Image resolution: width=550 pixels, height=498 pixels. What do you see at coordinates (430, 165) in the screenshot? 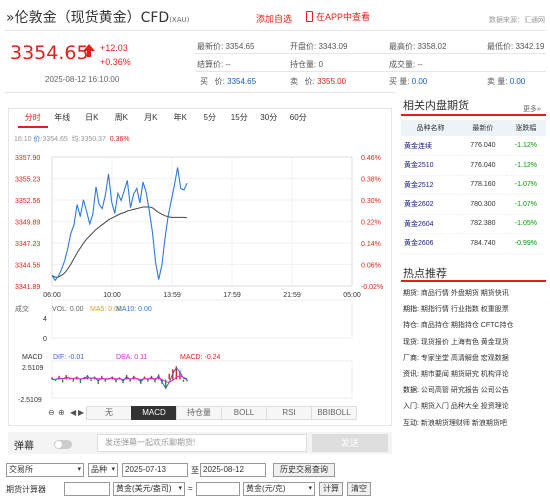
I see `future-name: 黄金2510` at bounding box center [430, 165].